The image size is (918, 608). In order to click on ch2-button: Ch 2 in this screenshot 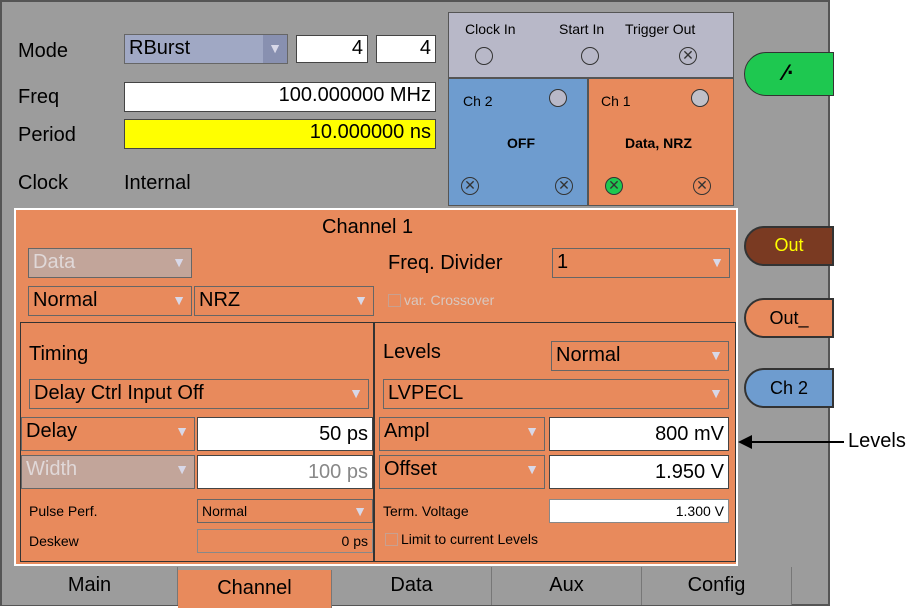, I will do `click(789, 388)`.